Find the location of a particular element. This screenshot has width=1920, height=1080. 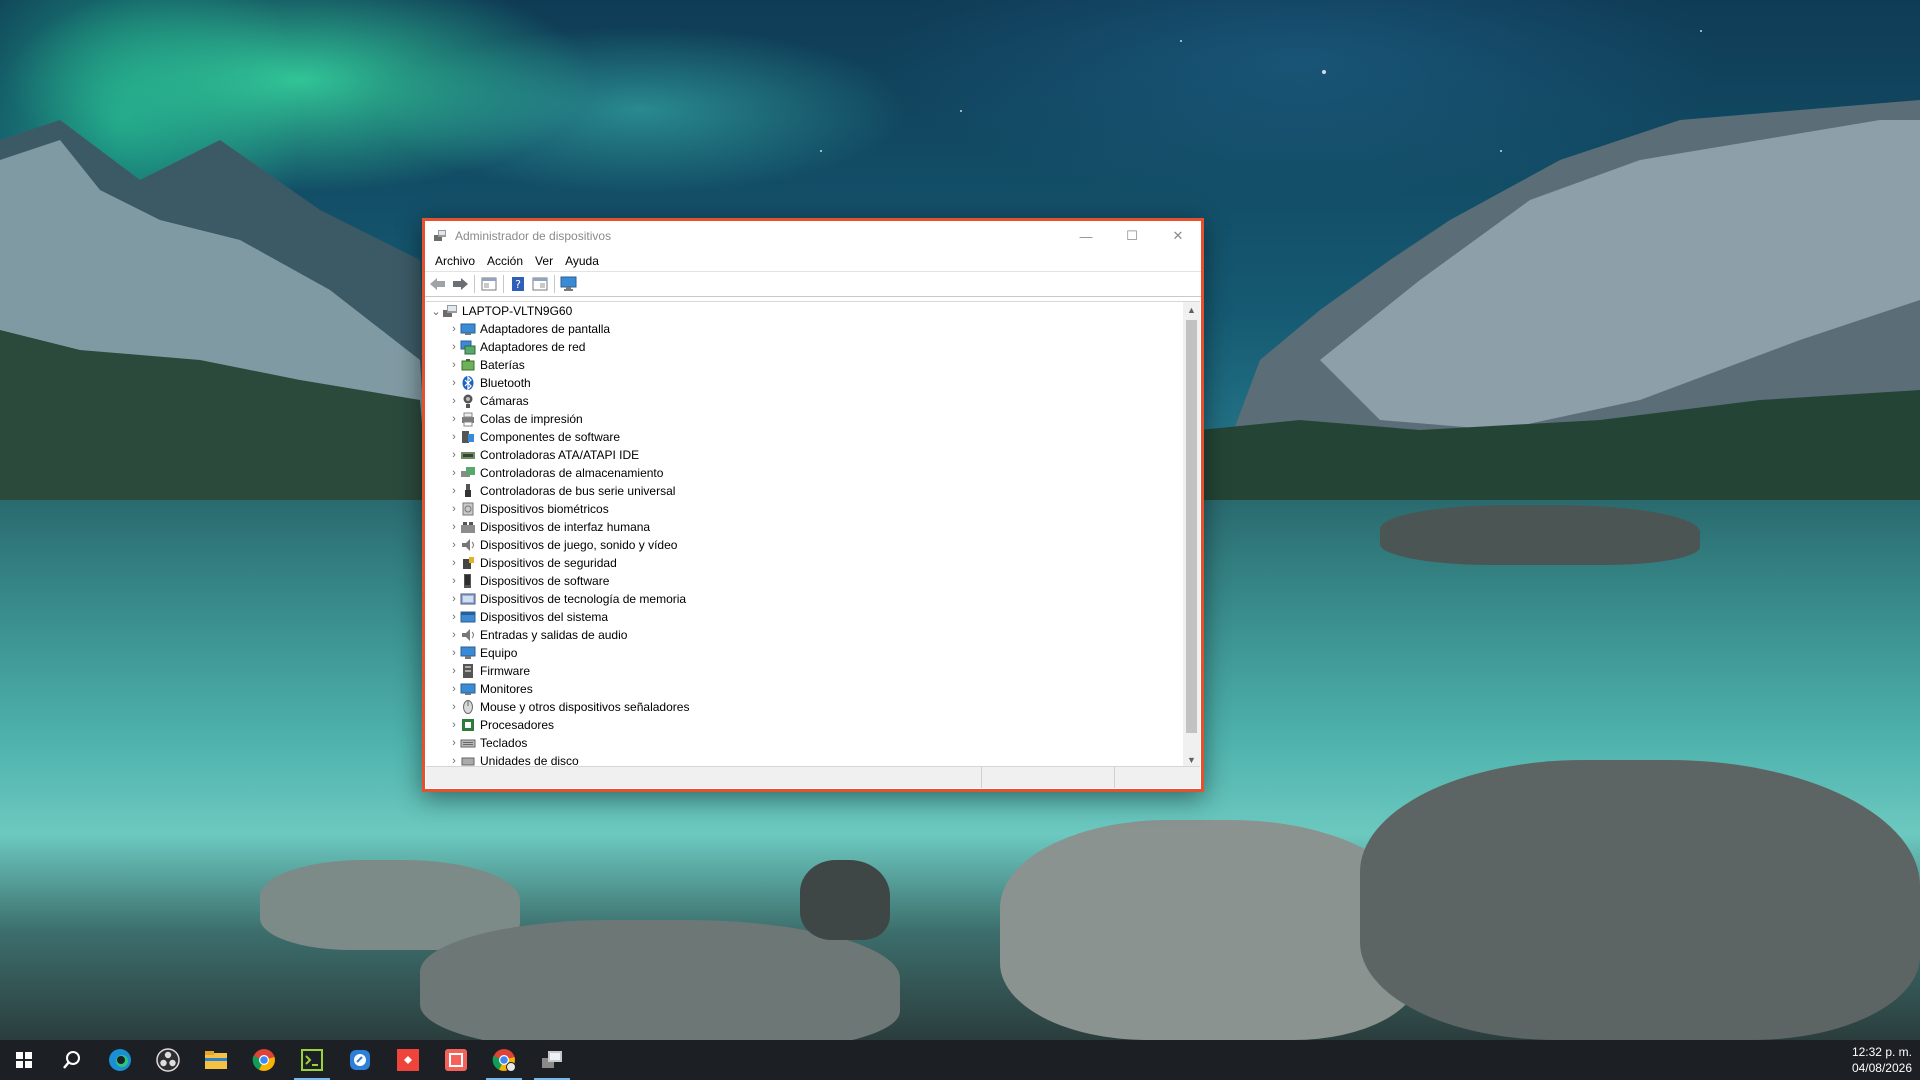

mouse-y-otros-dispositivos-senaladores-icon is located at coordinates (468, 707).